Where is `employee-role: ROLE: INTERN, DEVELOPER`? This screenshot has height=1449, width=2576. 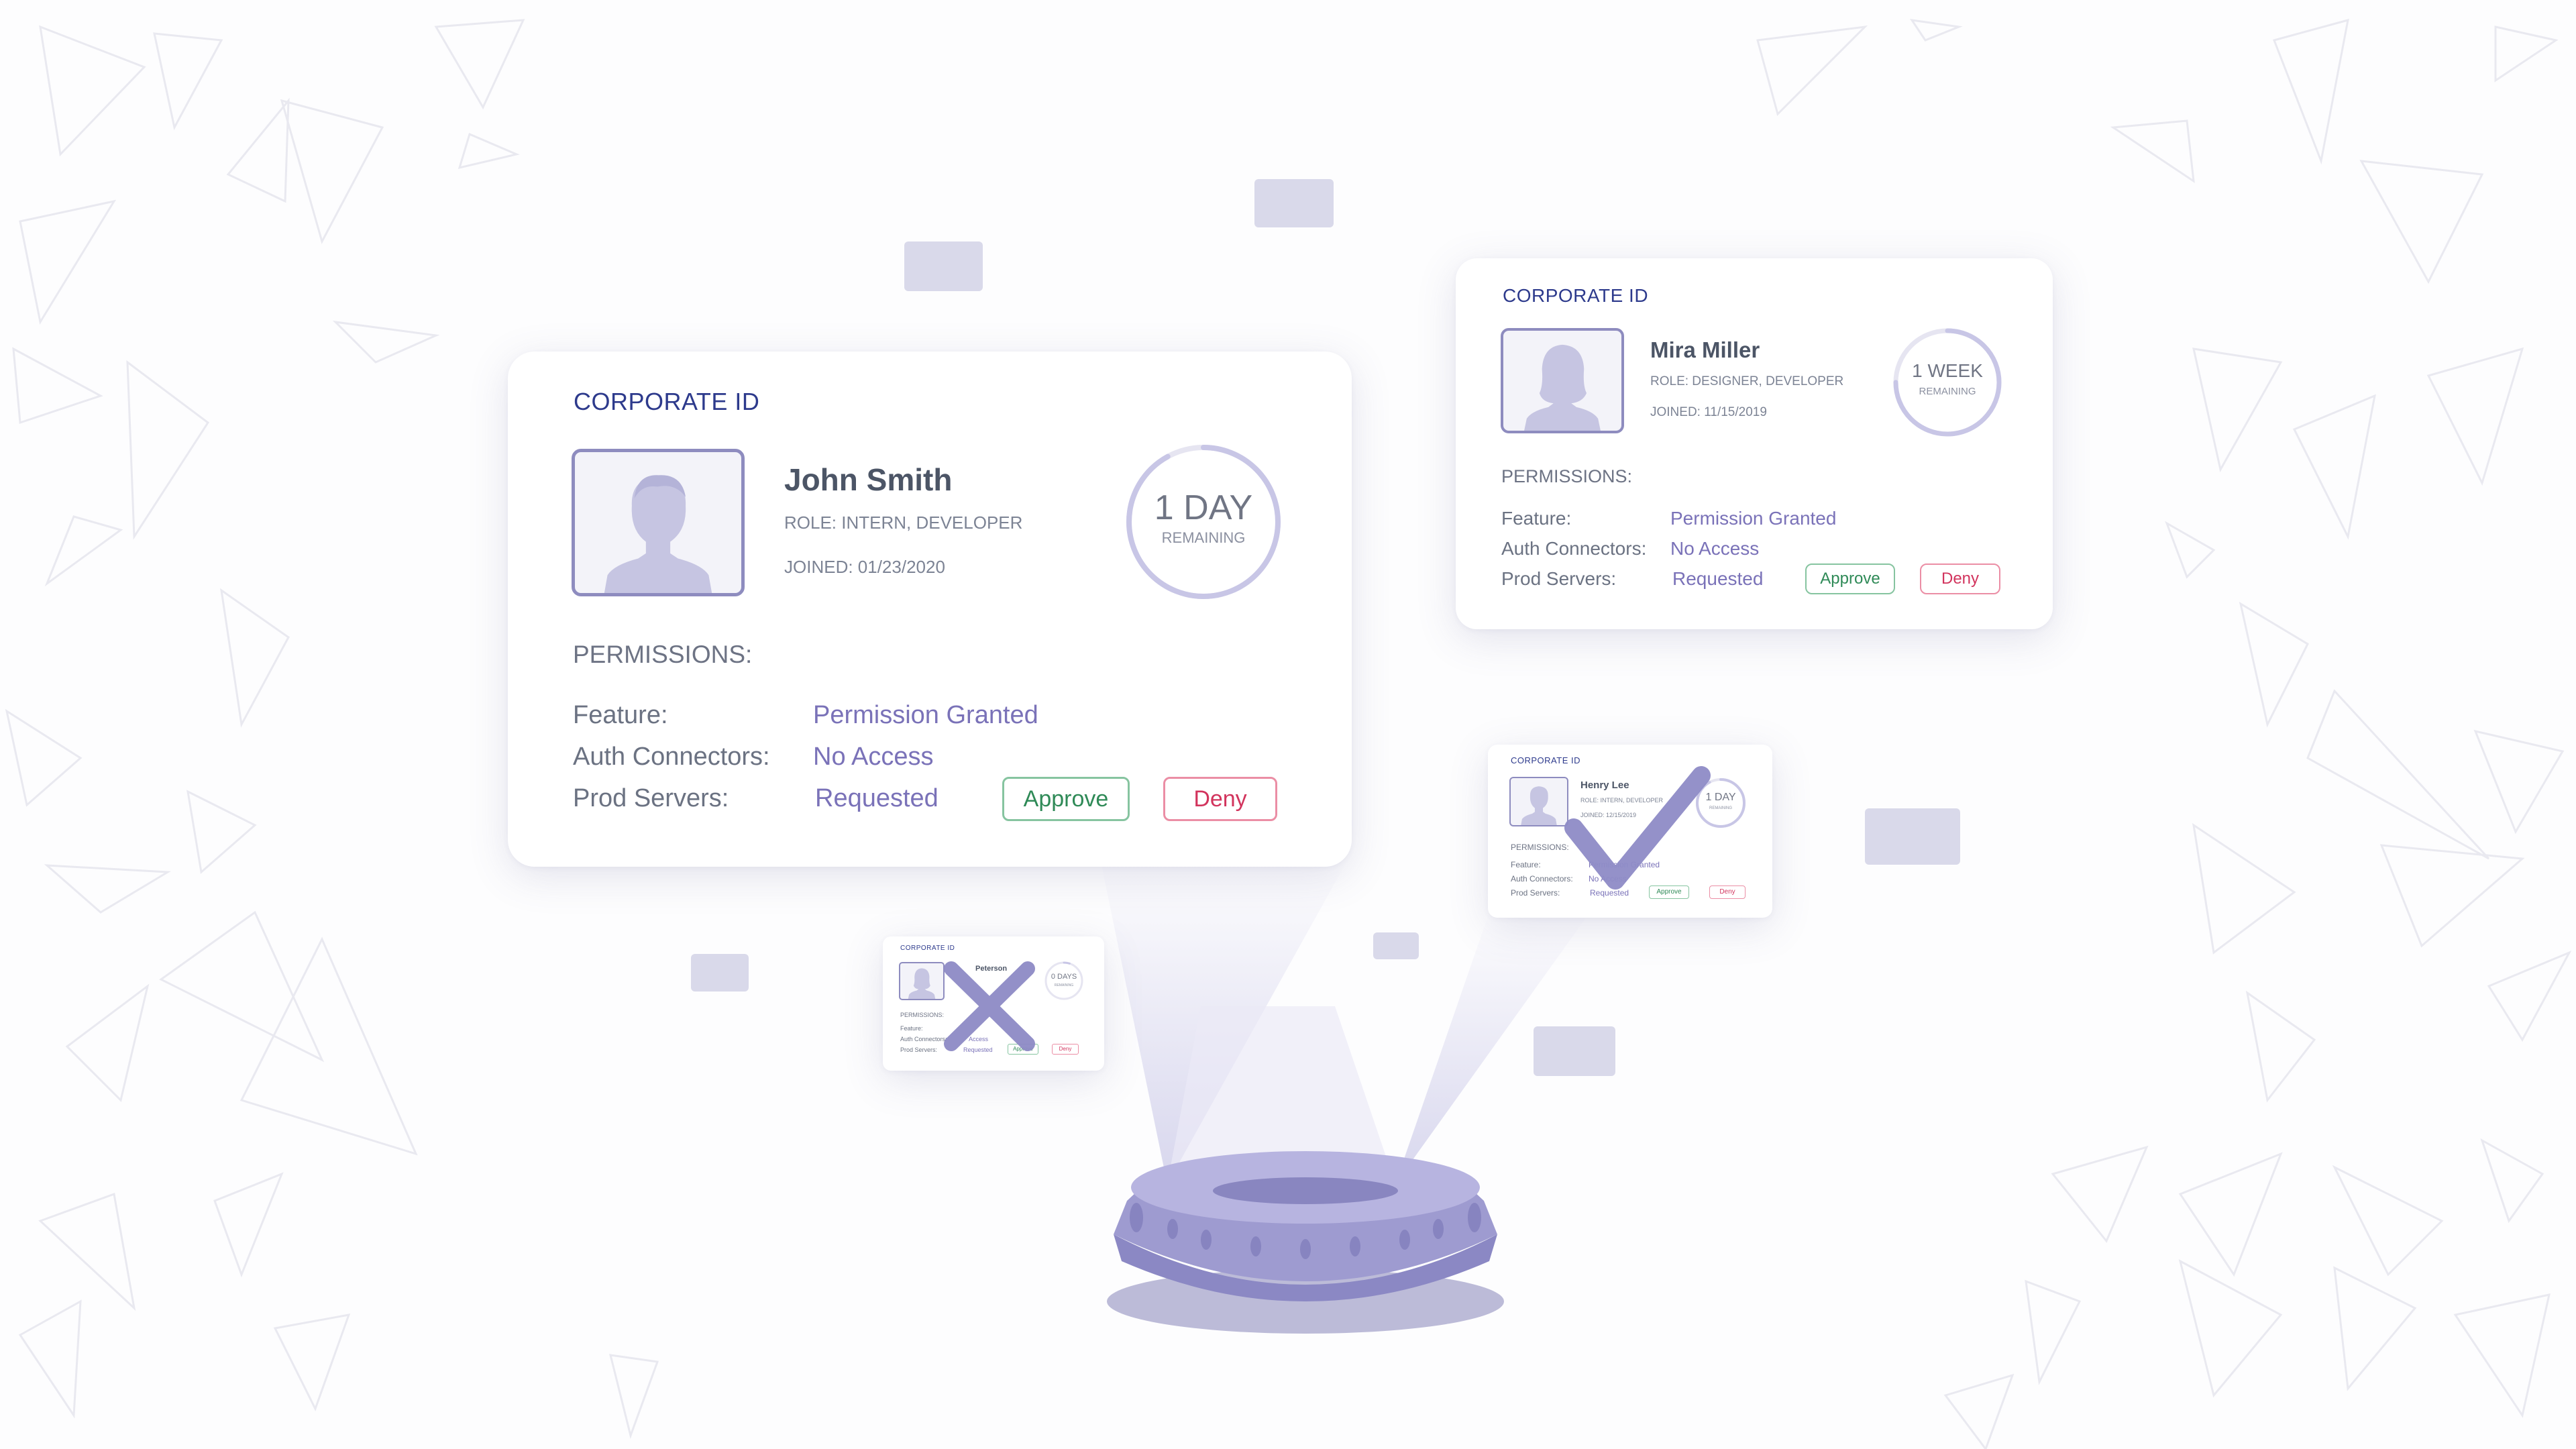
employee-role: ROLE: INTERN, DEVELOPER is located at coordinates (903, 523).